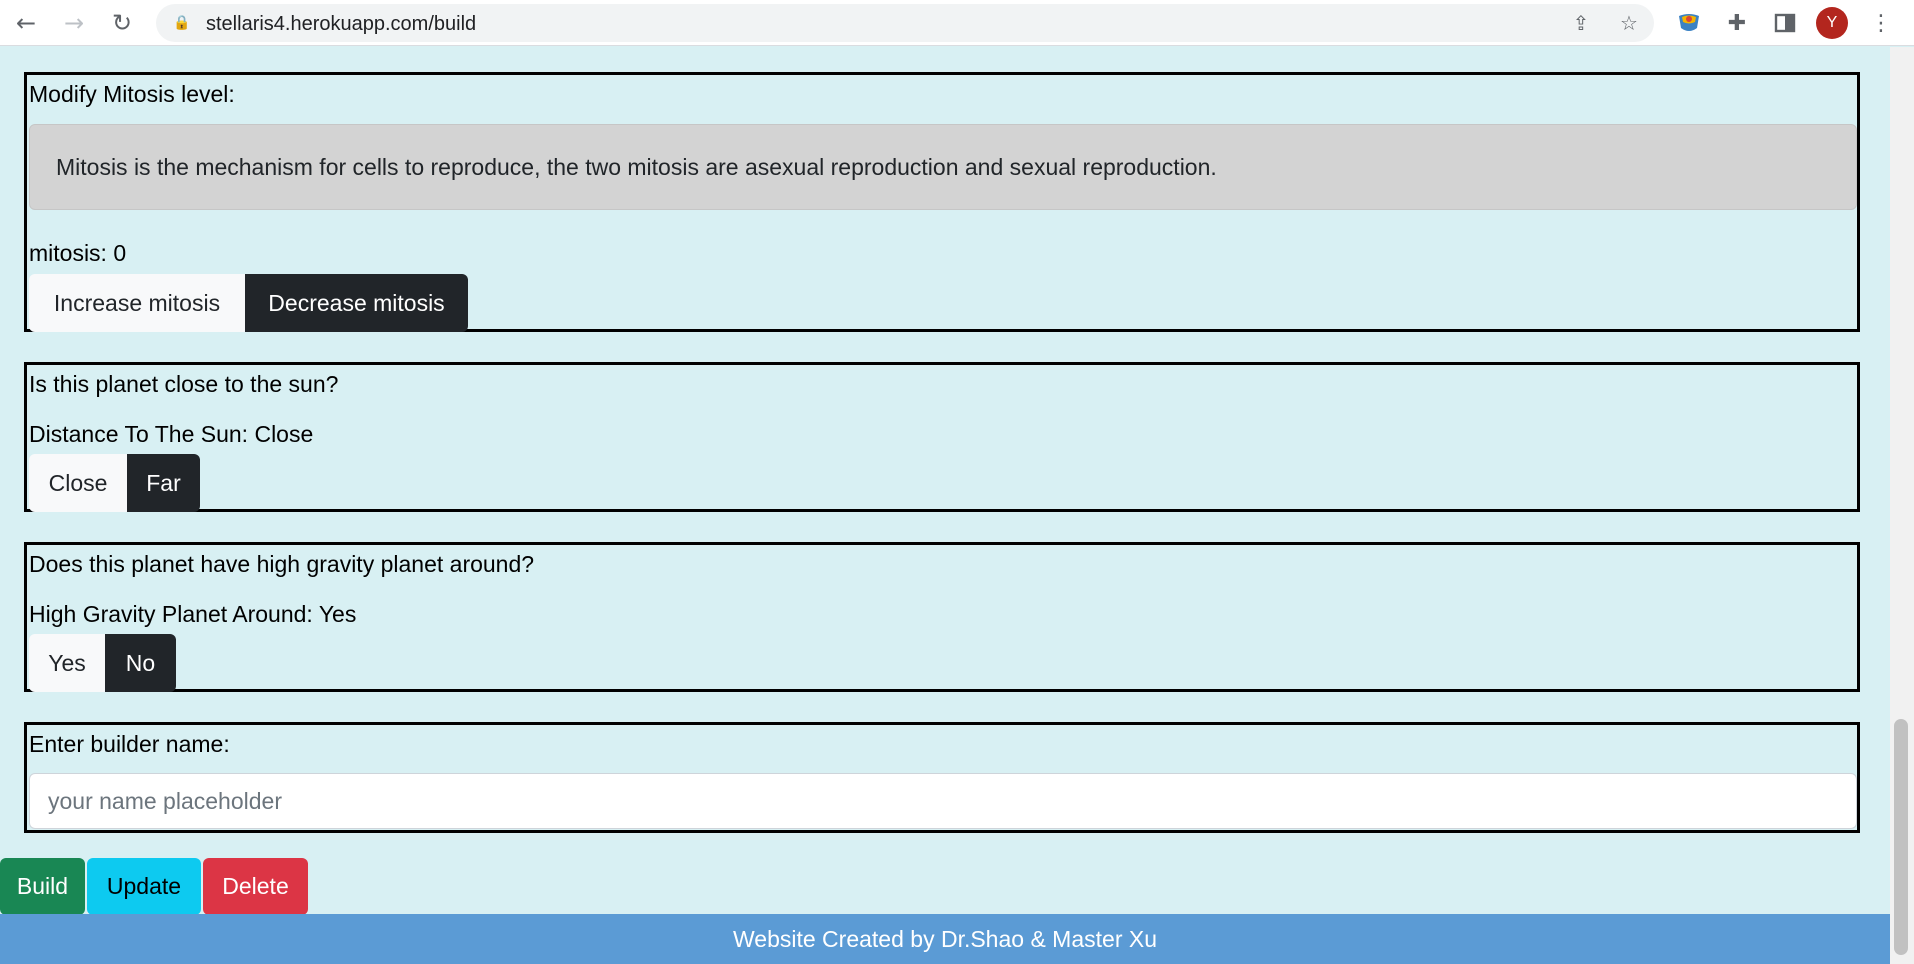 The image size is (1914, 964). What do you see at coordinates (1785, 23) in the screenshot?
I see `side-panel-icon` at bounding box center [1785, 23].